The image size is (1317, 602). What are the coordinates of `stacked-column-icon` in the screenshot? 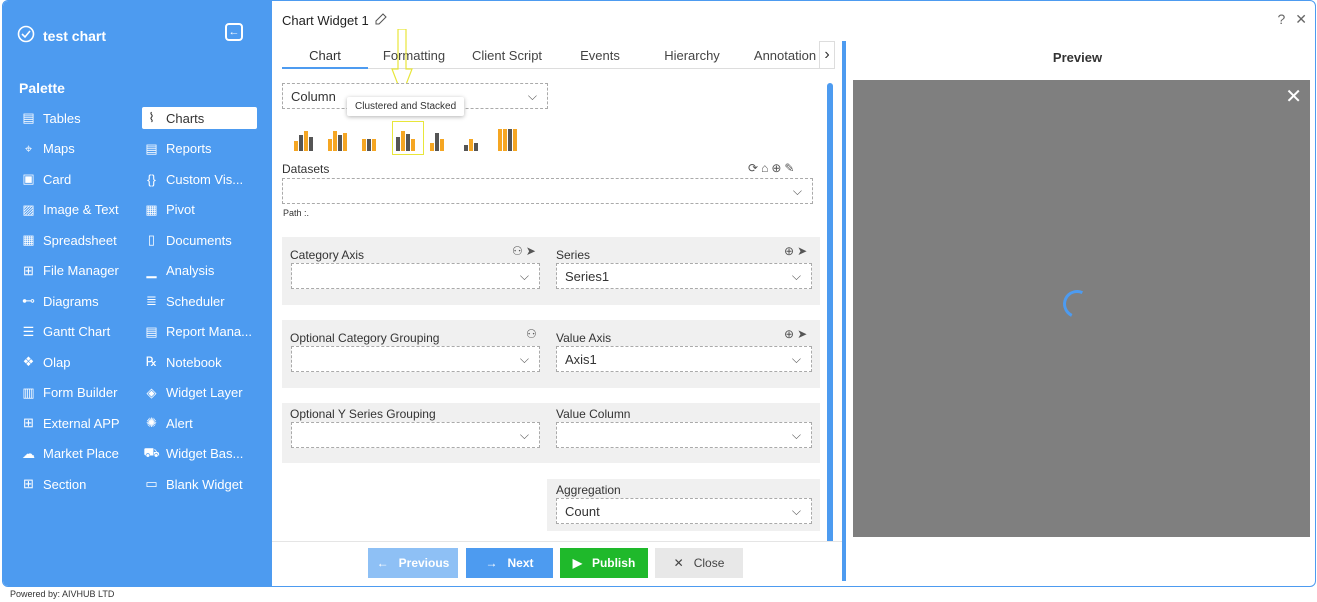 It's located at (340, 138).